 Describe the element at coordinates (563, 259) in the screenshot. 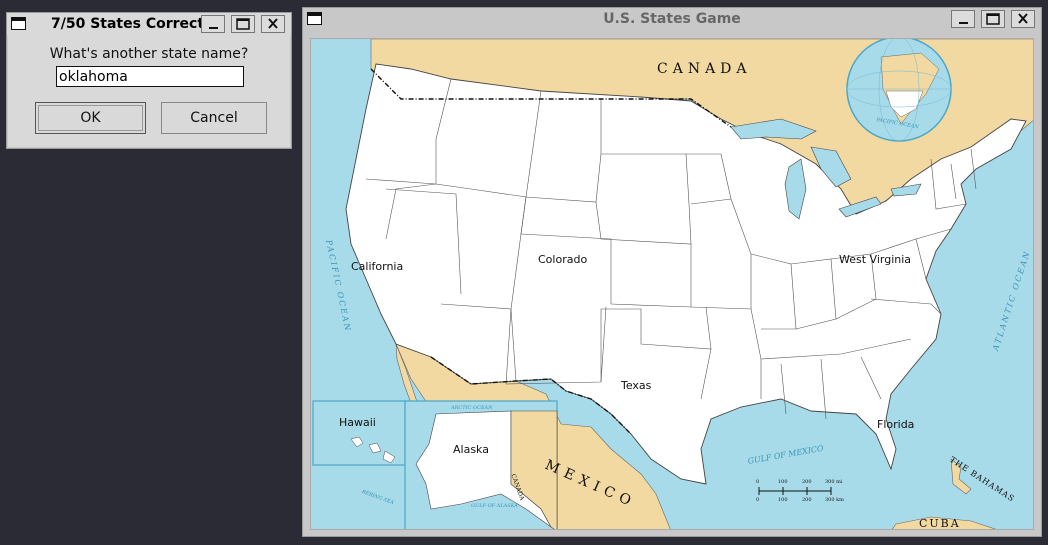

I see `label-colorado: Colorado` at that location.